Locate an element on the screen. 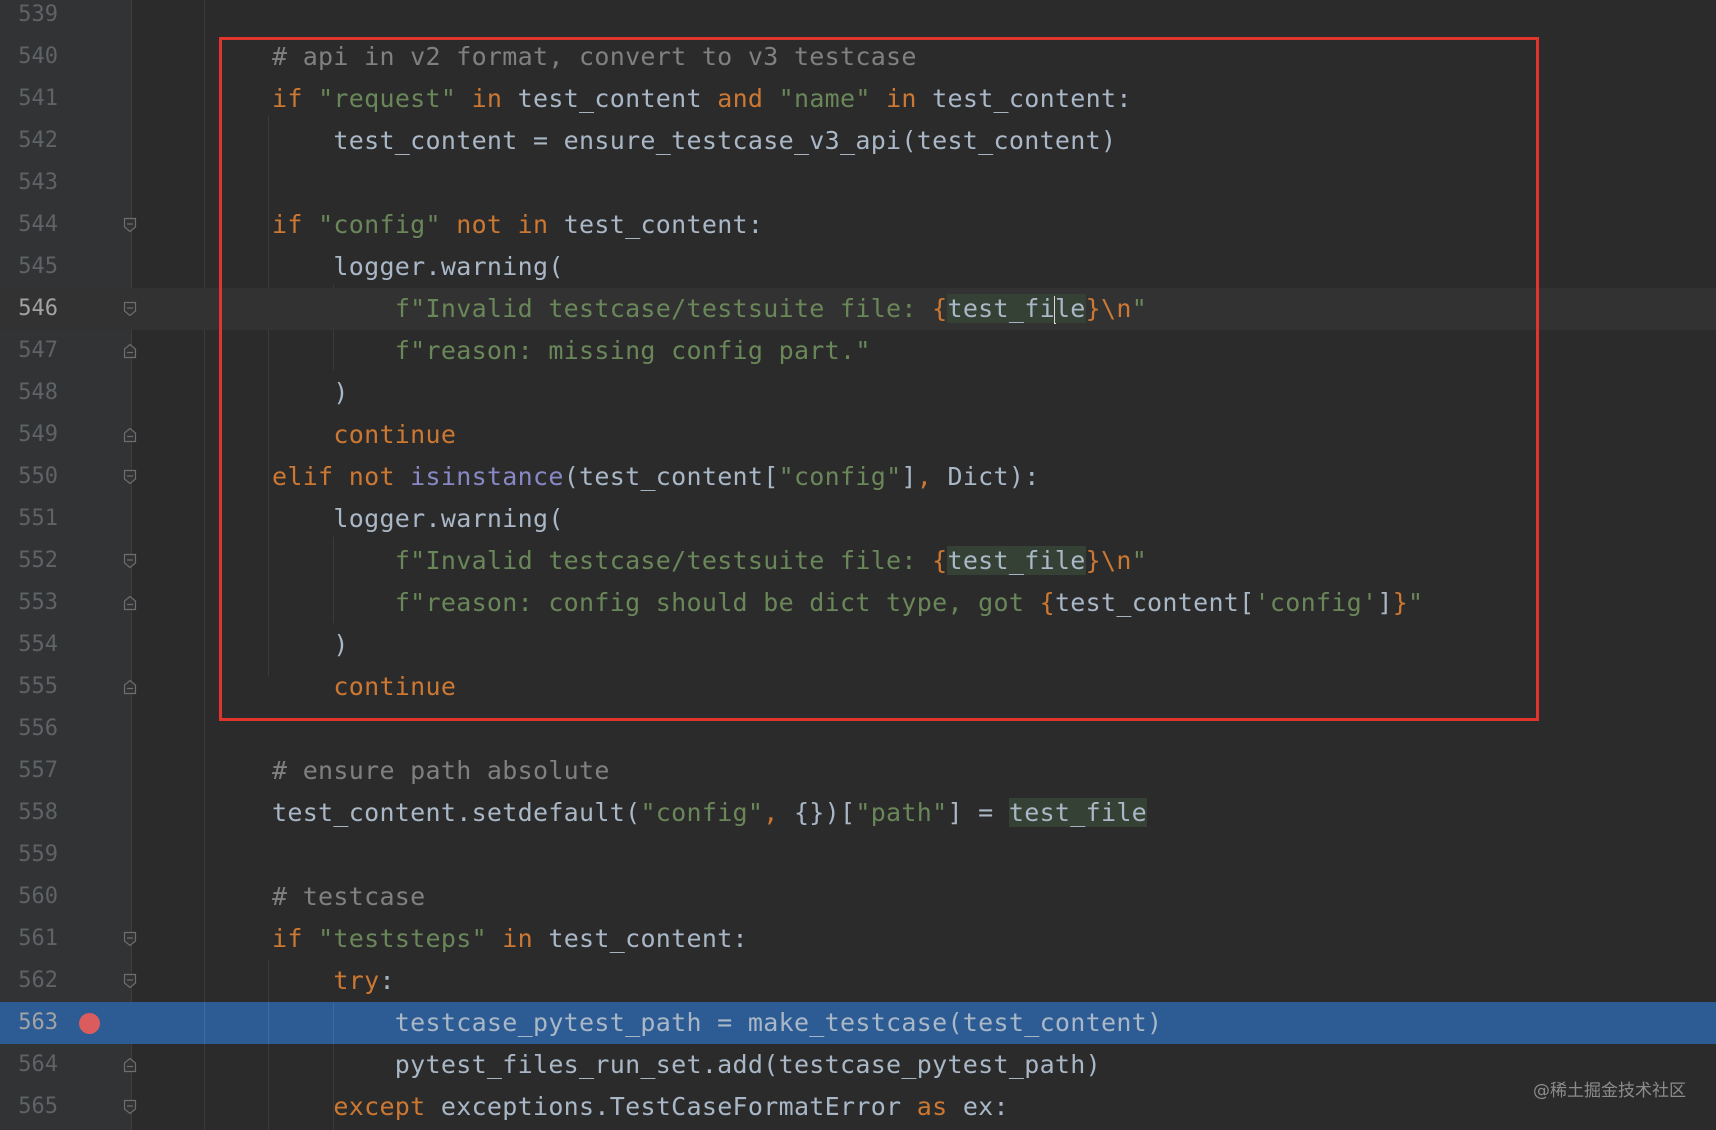 The width and height of the screenshot is (1716, 1130). code-text: if "config" not in test_content: is located at coordinates (517, 225).